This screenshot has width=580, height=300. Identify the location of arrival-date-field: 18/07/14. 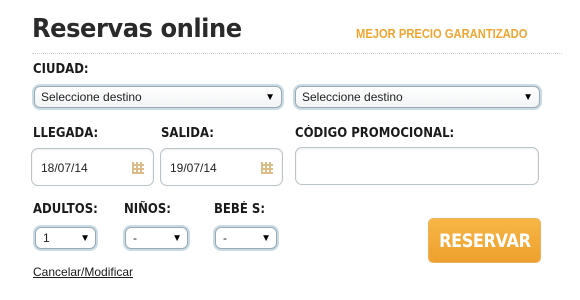
(92, 167).